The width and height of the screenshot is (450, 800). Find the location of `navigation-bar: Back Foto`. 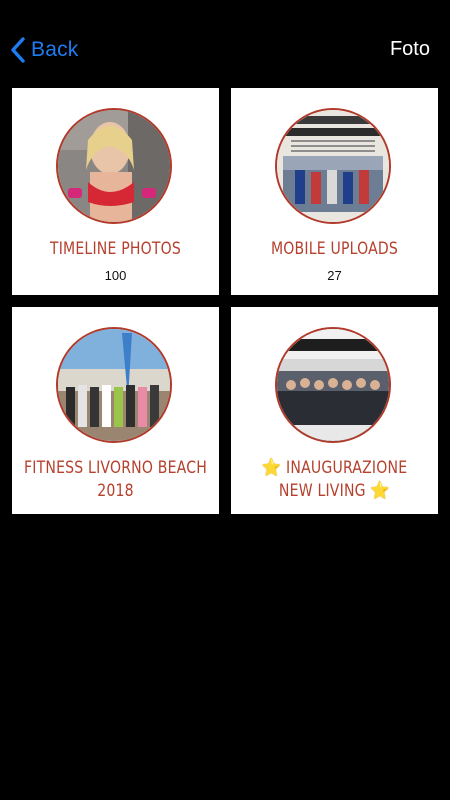

navigation-bar: Back Foto is located at coordinates (225, 44).